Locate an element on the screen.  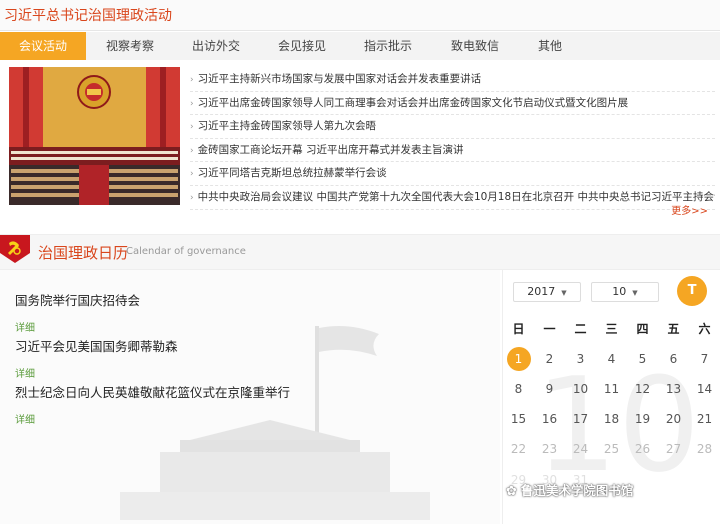
calendar-day: 6 is located at coordinates (673, 359).